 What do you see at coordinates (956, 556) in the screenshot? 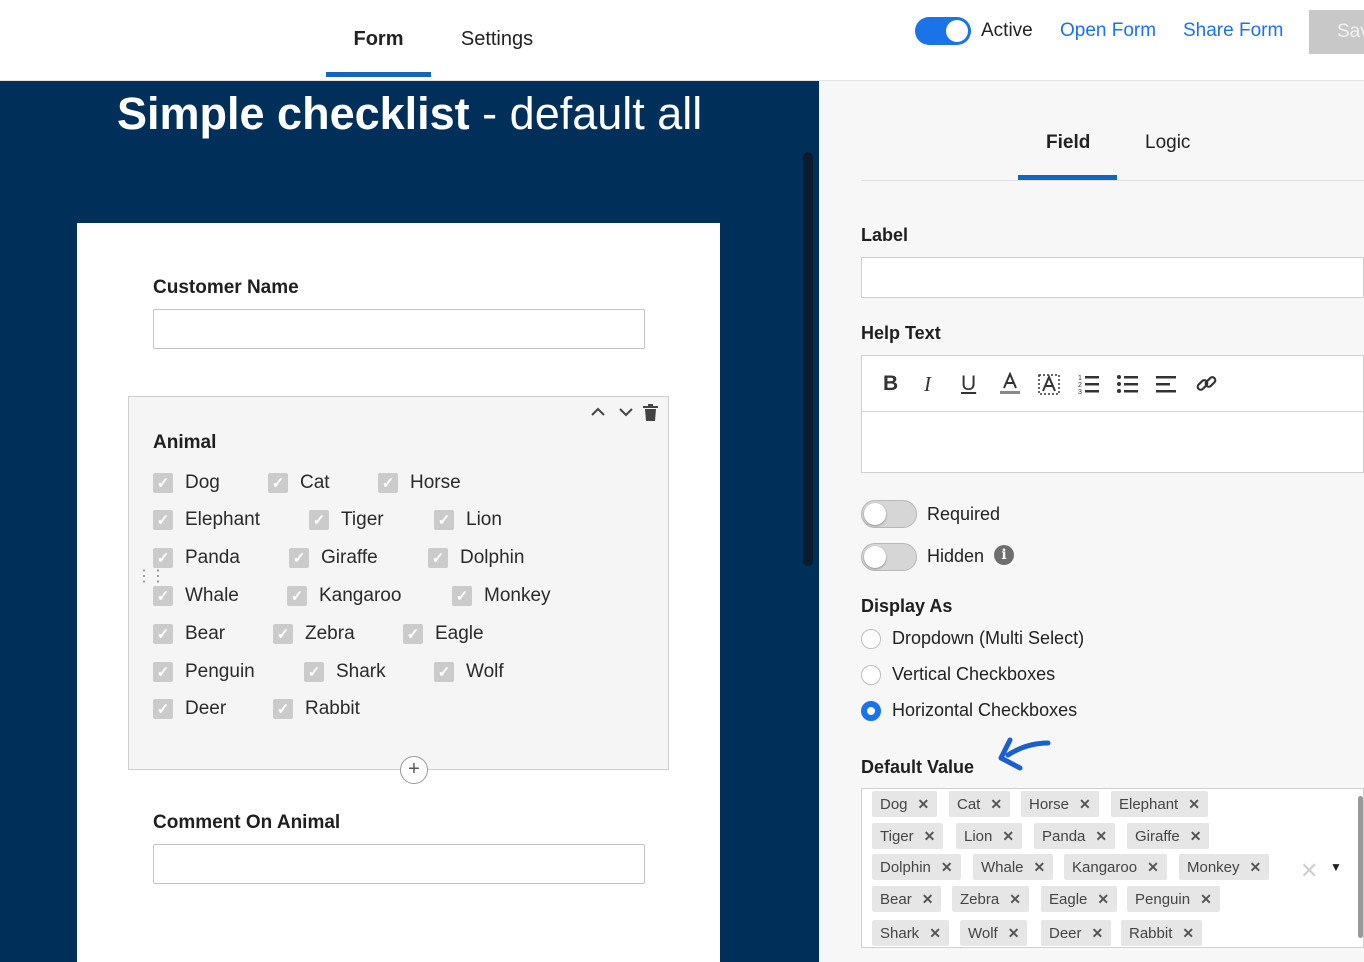
I see `hidden-label: Hidden` at bounding box center [956, 556].